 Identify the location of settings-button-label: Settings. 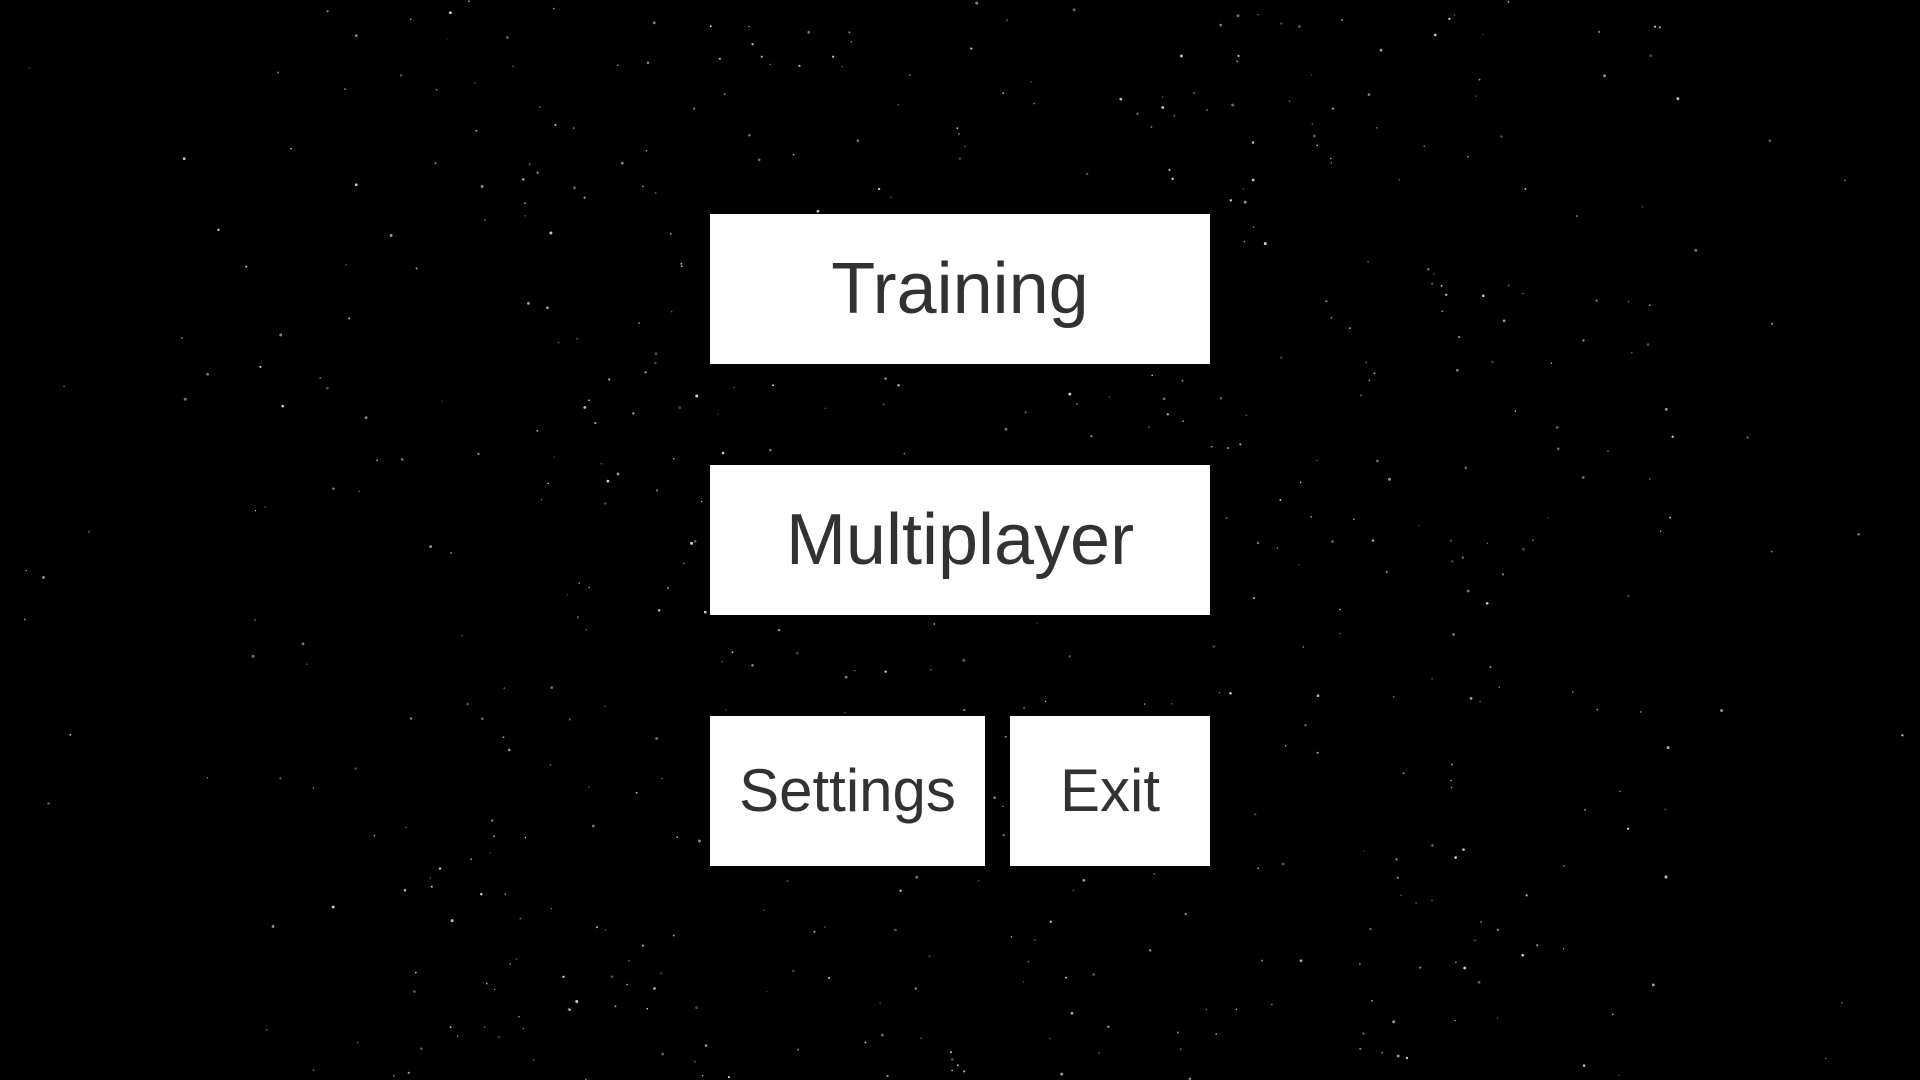
(847, 790).